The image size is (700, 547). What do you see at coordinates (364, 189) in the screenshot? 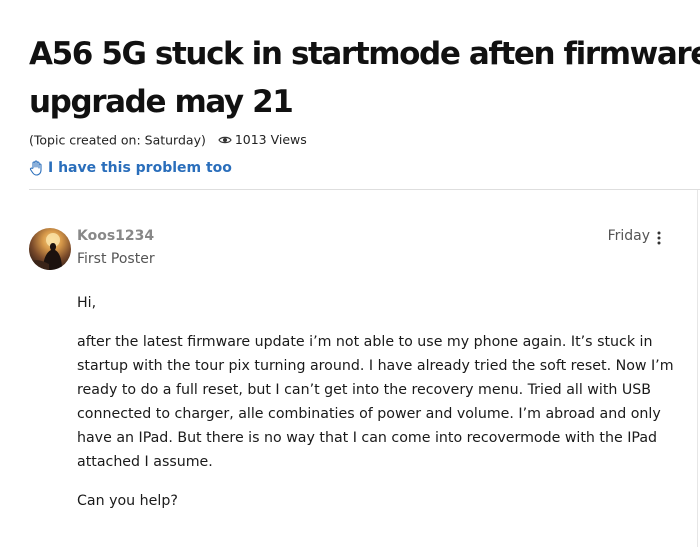
I see `header-divider` at bounding box center [364, 189].